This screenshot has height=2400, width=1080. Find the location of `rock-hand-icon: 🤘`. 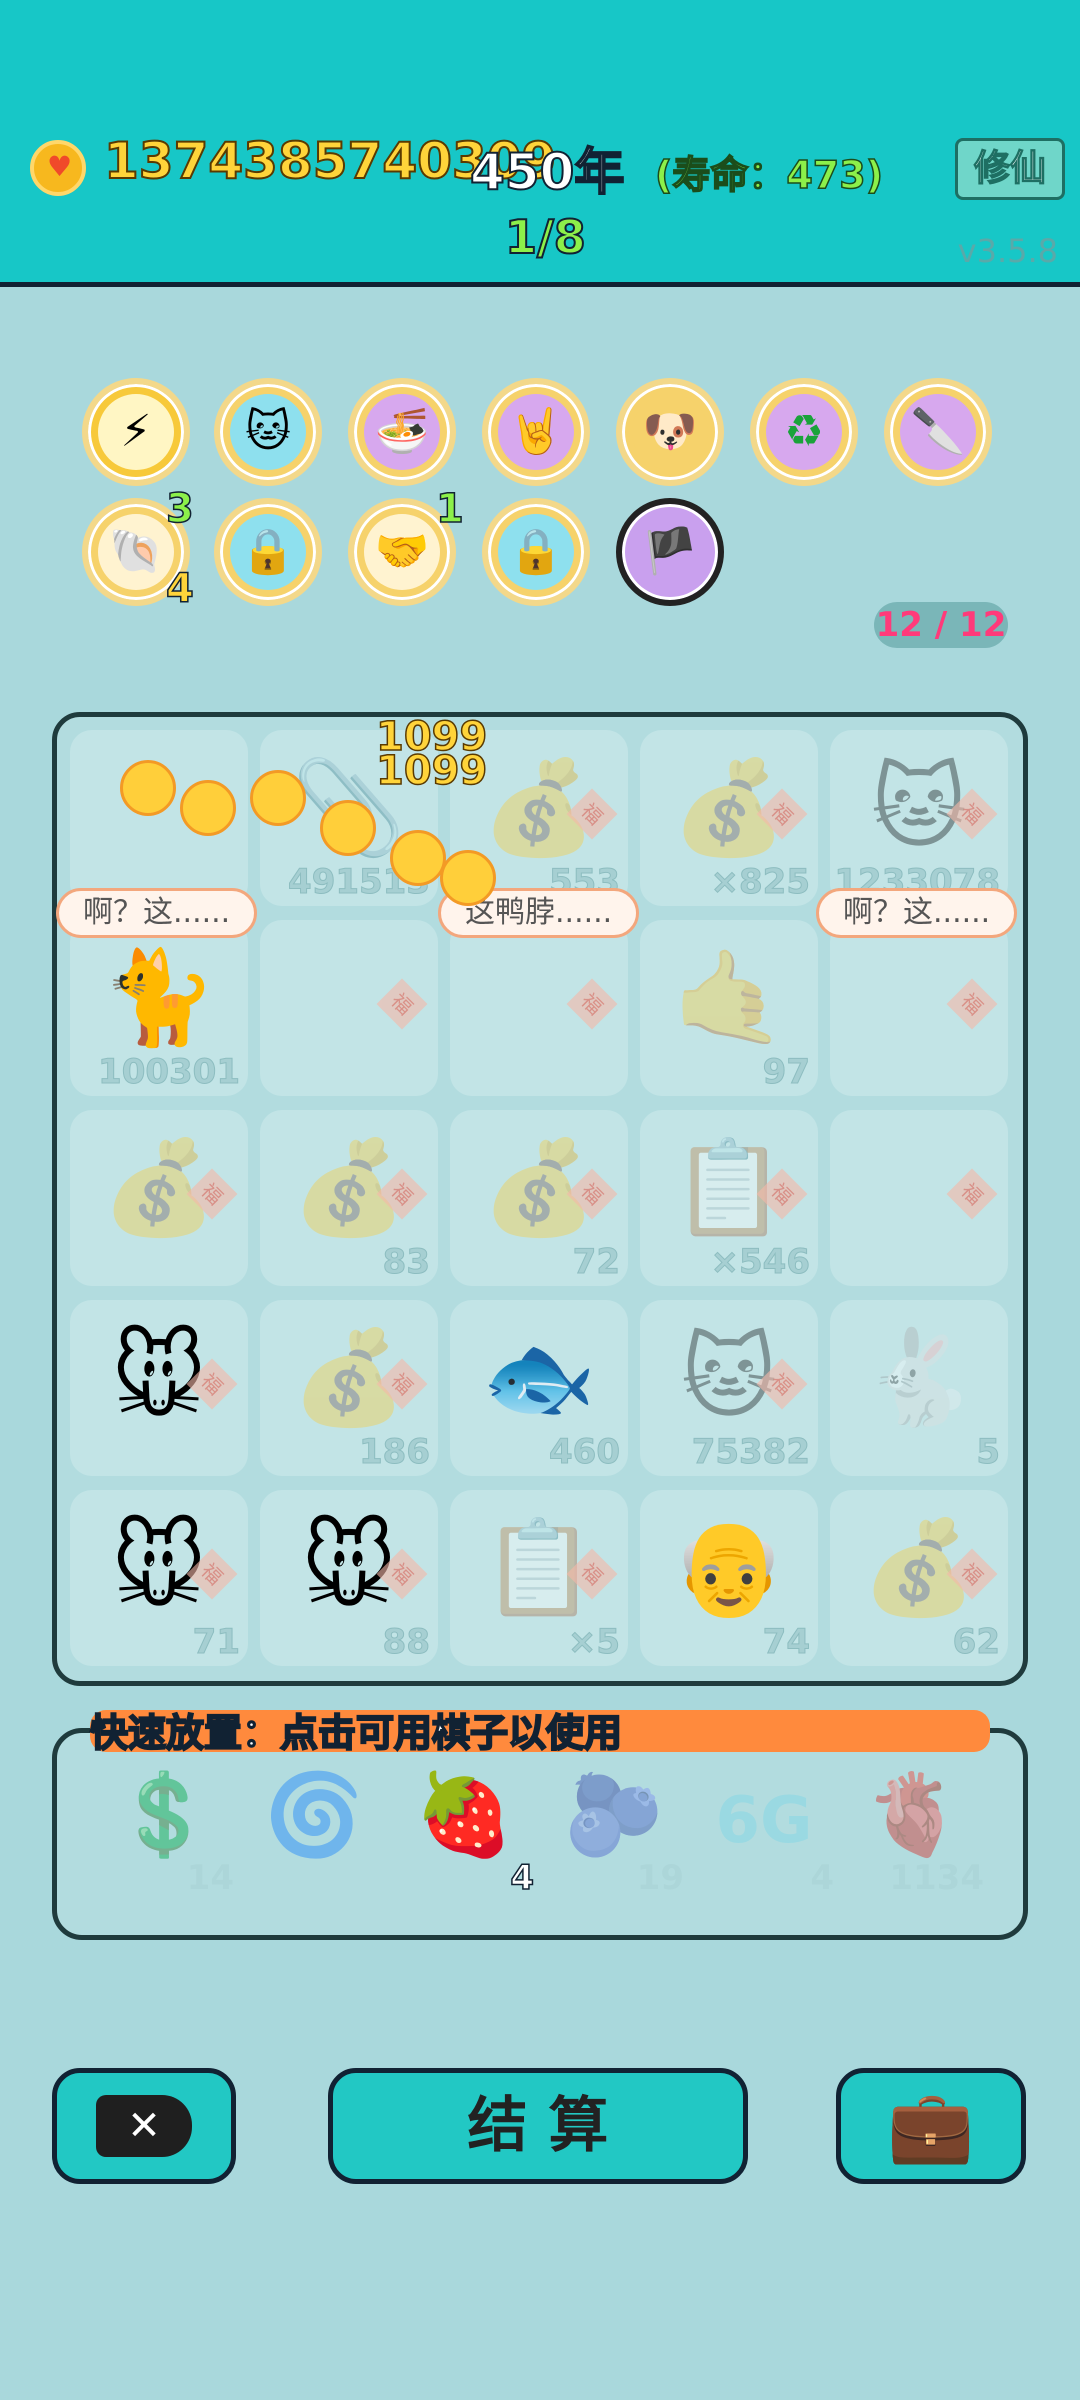

rock-hand-icon: 🤘 is located at coordinates (536, 432).